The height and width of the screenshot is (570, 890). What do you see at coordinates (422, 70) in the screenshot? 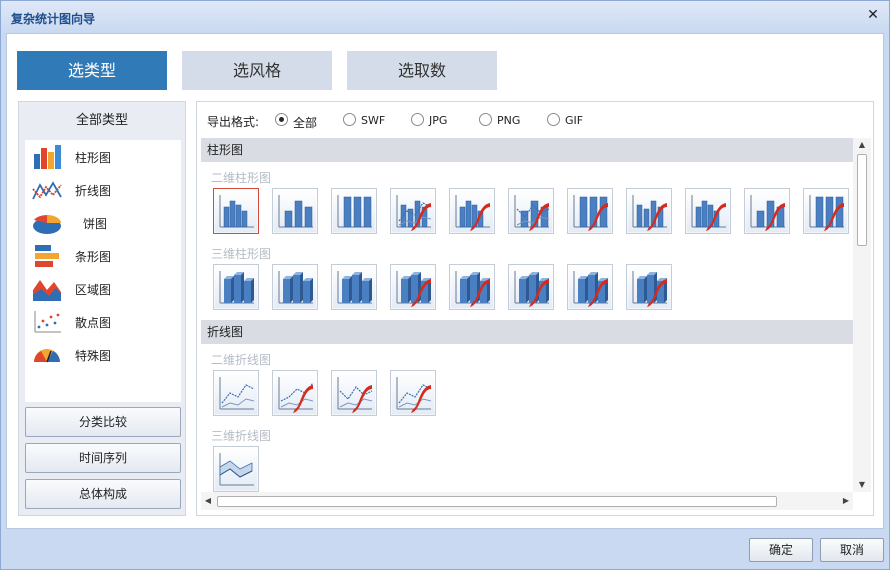
I see `step-select-data: 选取数` at bounding box center [422, 70].